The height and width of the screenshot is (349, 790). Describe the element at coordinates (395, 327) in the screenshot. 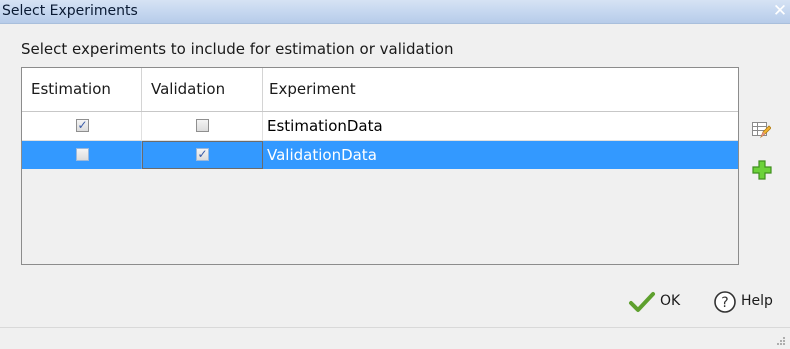

I see `footer-divider` at that location.